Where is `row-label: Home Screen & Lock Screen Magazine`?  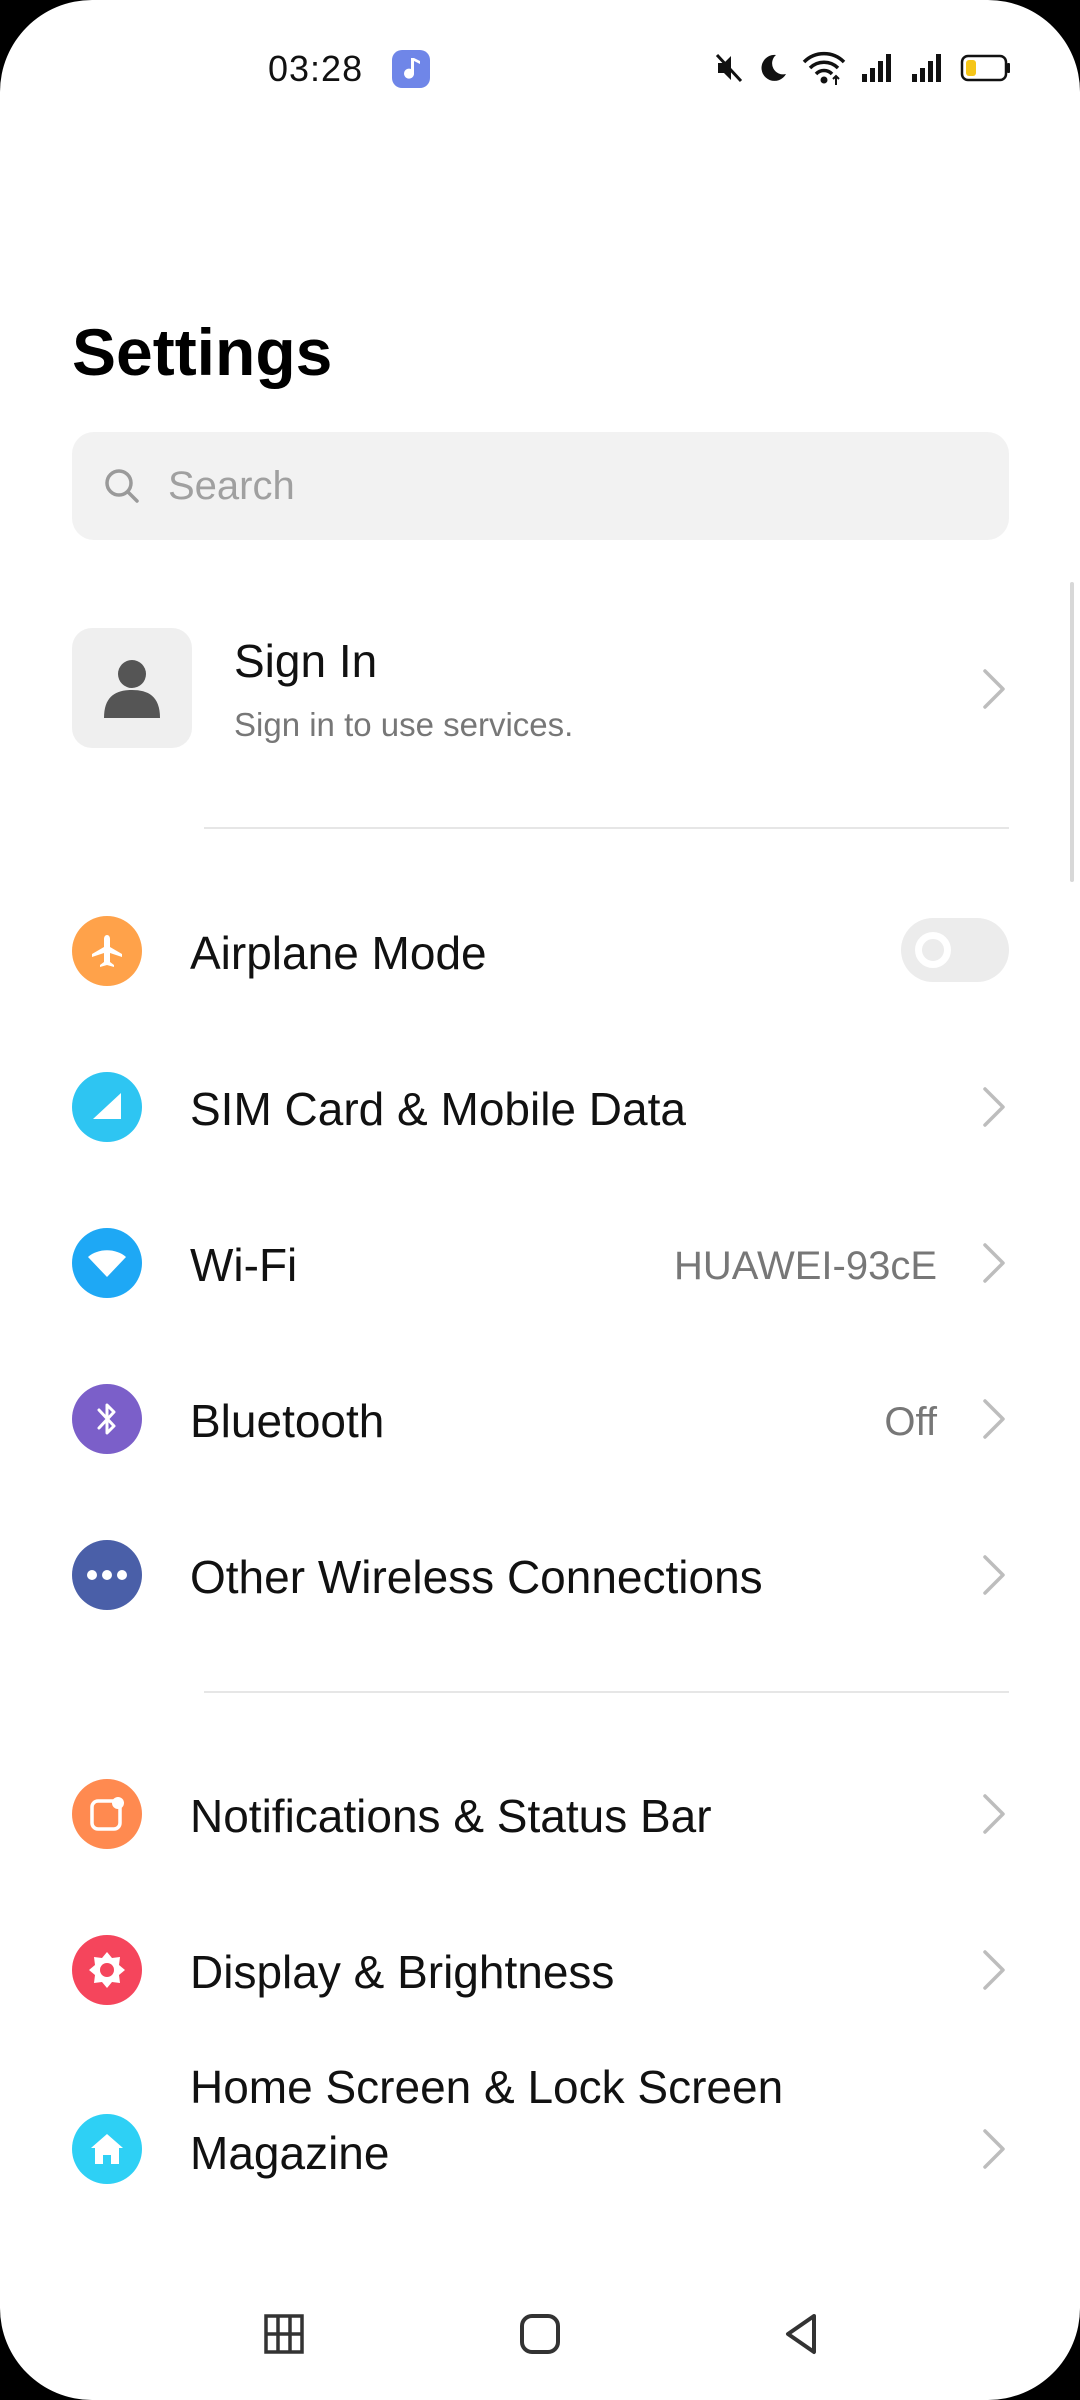
row-label: Home Screen & Lock Screen Magazine is located at coordinates (487, 2120).